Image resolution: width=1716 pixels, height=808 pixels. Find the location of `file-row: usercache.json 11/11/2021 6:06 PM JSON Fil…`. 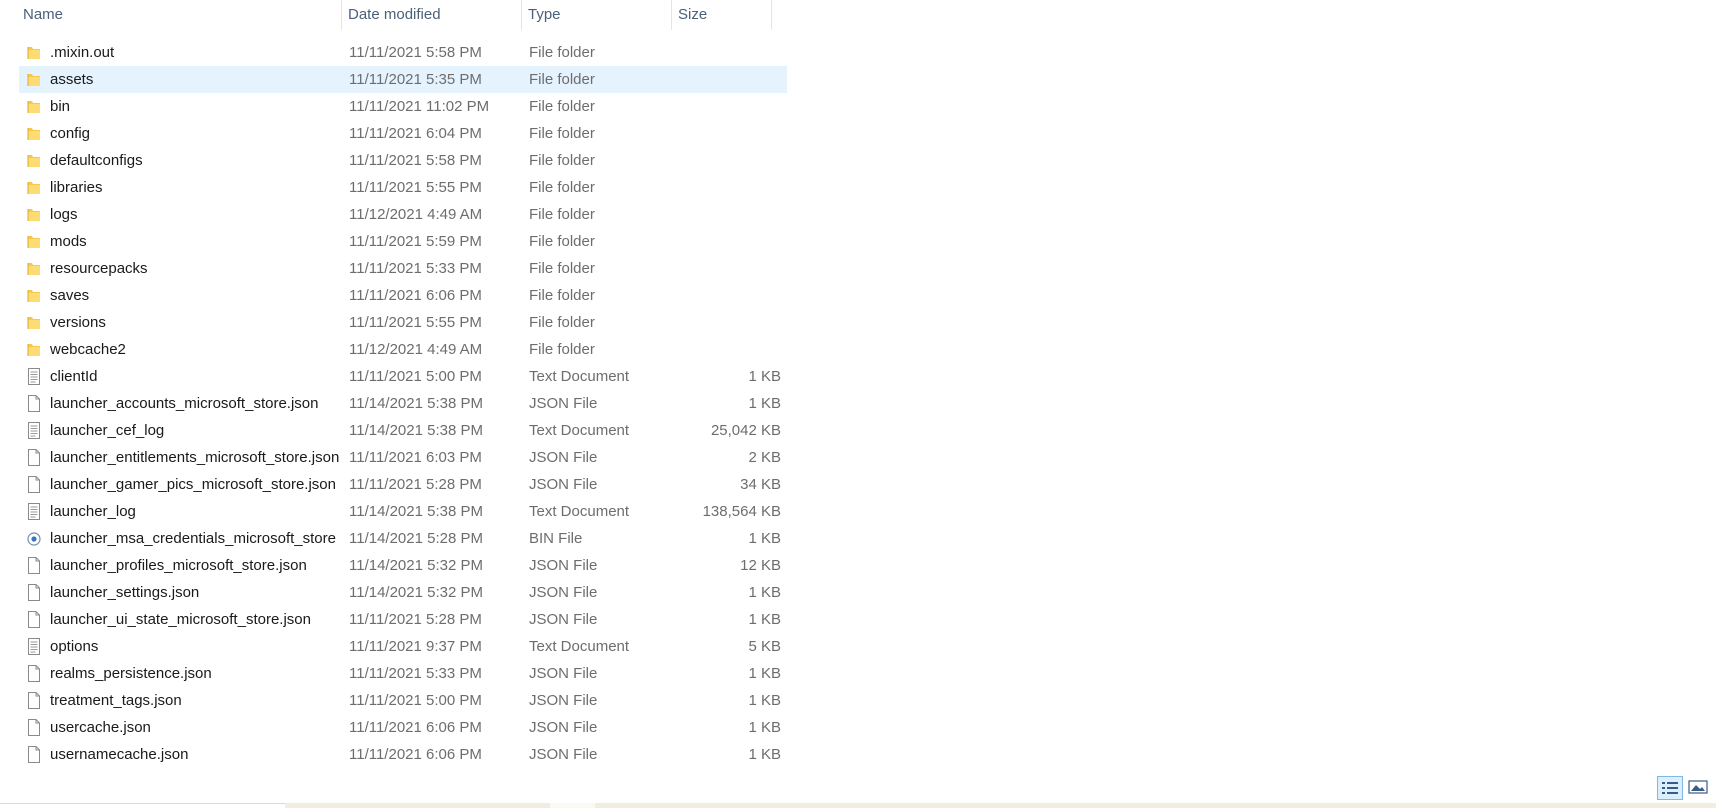

file-row: usercache.json 11/11/2021 6:06 PM JSON Fil… is located at coordinates (403, 727).